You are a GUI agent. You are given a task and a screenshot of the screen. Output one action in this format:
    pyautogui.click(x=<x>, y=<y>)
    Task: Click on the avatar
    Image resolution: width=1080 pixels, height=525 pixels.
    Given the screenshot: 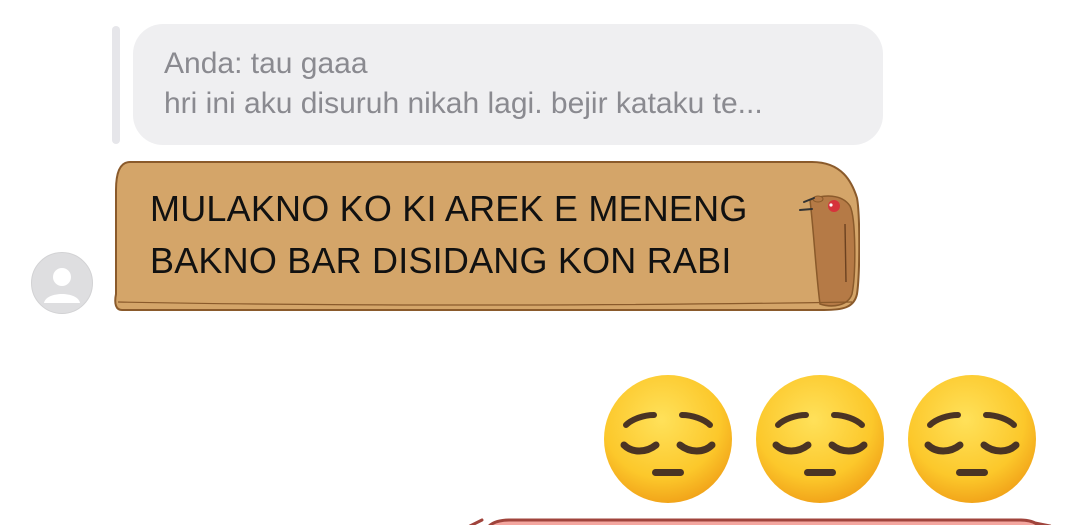 What is the action you would take?
    pyautogui.click(x=62, y=283)
    